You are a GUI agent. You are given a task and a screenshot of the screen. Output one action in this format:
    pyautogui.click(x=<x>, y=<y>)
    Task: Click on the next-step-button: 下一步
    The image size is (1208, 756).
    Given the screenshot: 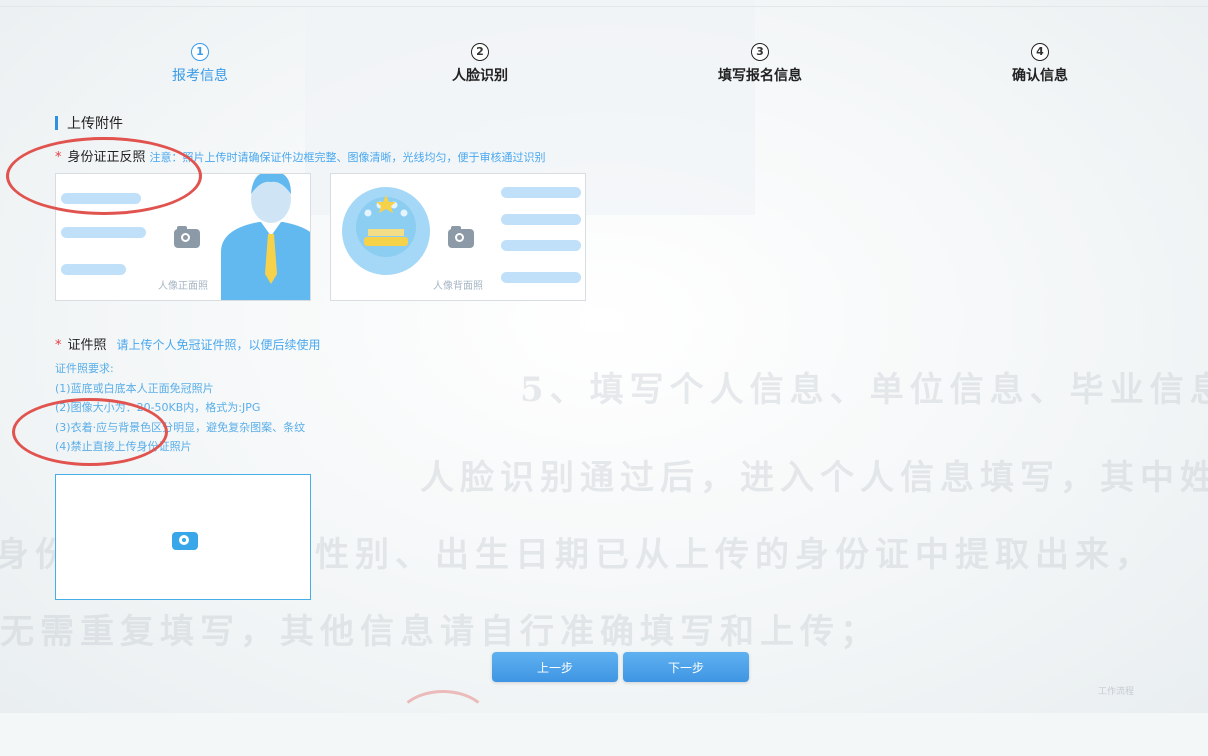 What is the action you would take?
    pyautogui.click(x=686, y=667)
    